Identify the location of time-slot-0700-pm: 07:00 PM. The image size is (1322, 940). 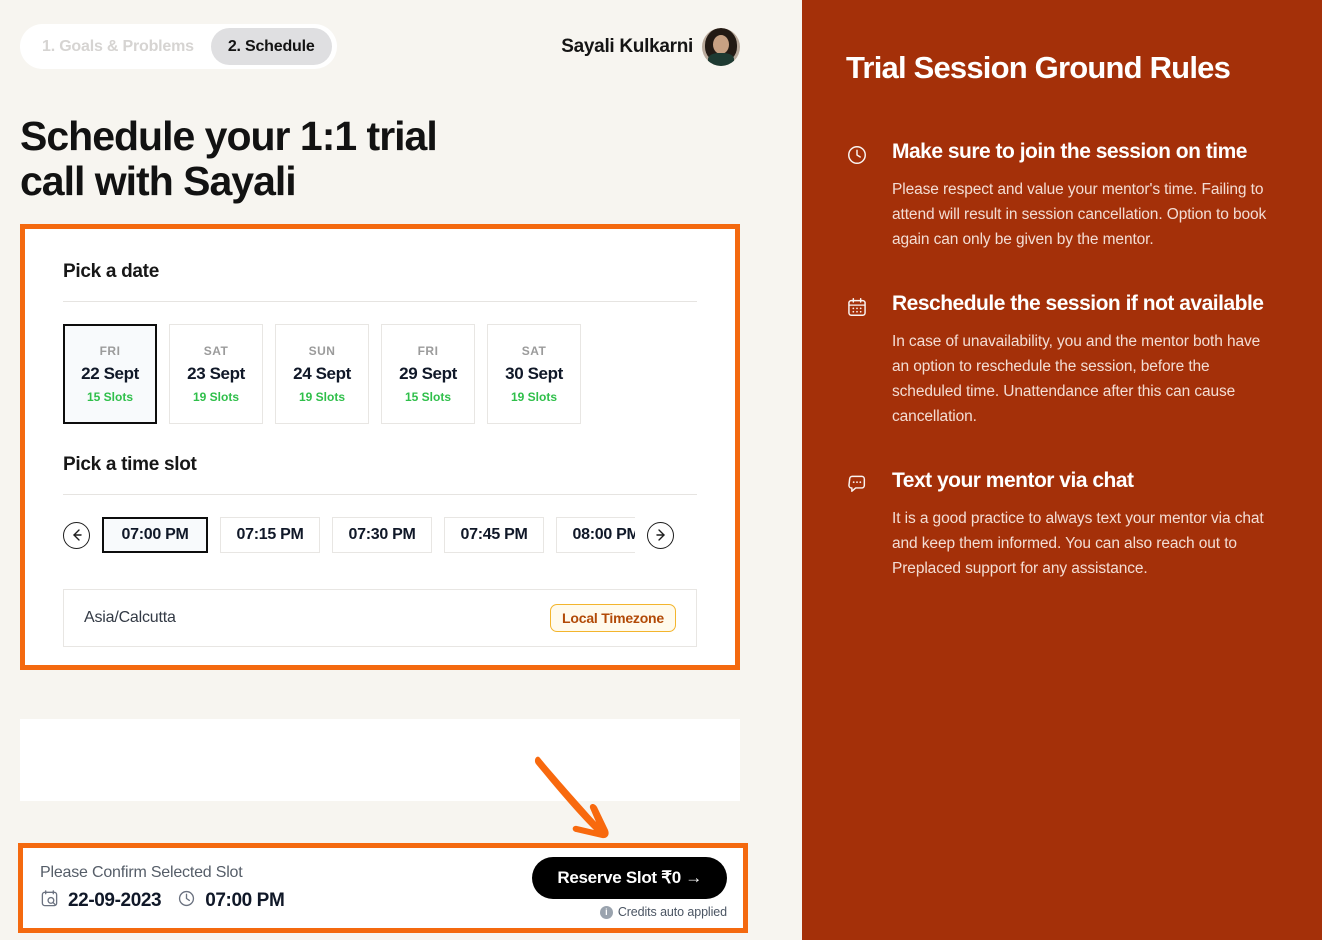
(155, 535).